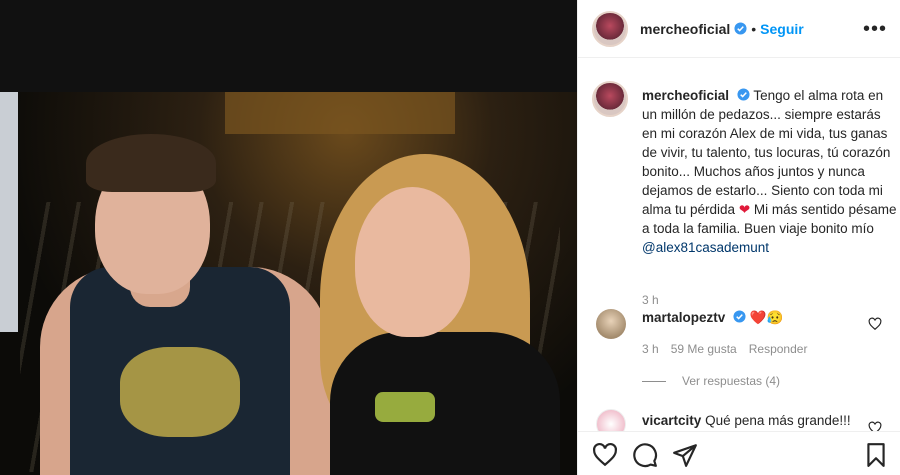 The width and height of the screenshot is (900, 475). I want to click on commenter-verified-badge-icon, so click(739, 316).